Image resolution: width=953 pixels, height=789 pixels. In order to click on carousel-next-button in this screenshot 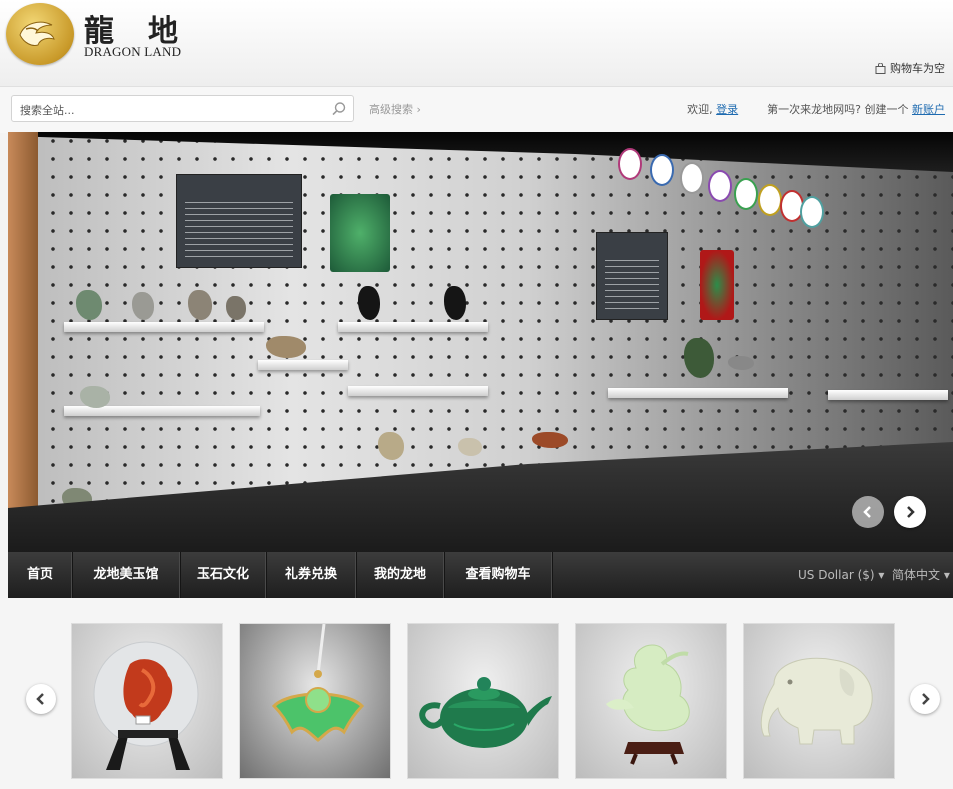, I will do `click(925, 699)`.